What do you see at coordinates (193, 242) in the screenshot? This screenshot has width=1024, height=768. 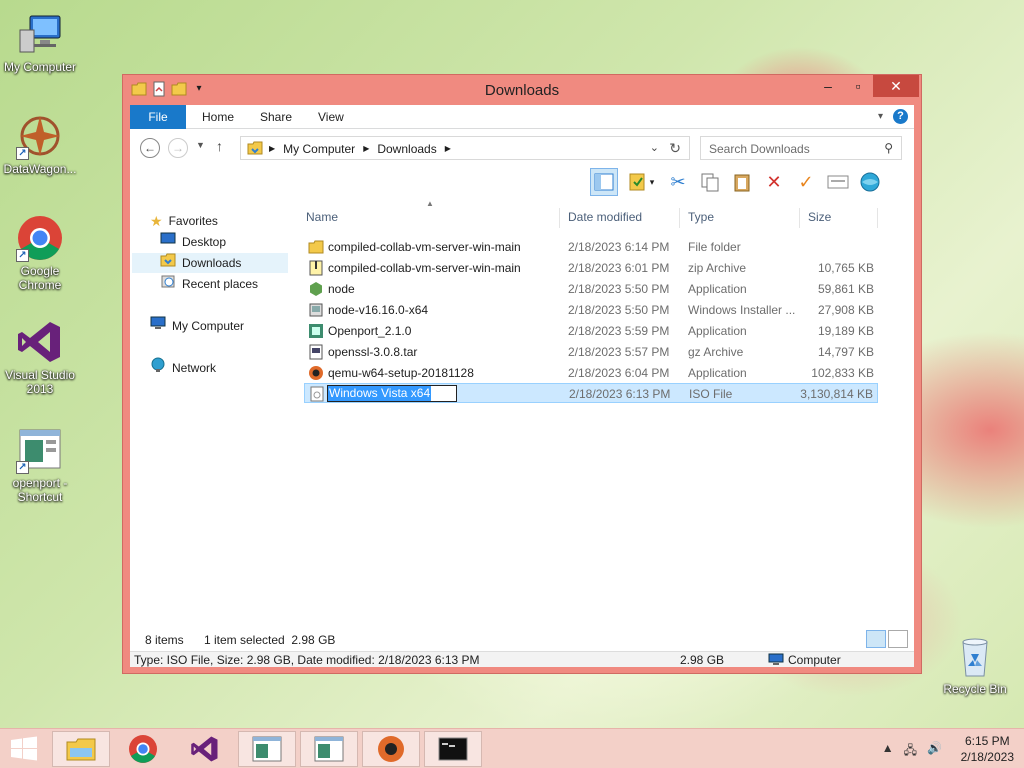 I see `nav-desktop: Desktop` at bounding box center [193, 242].